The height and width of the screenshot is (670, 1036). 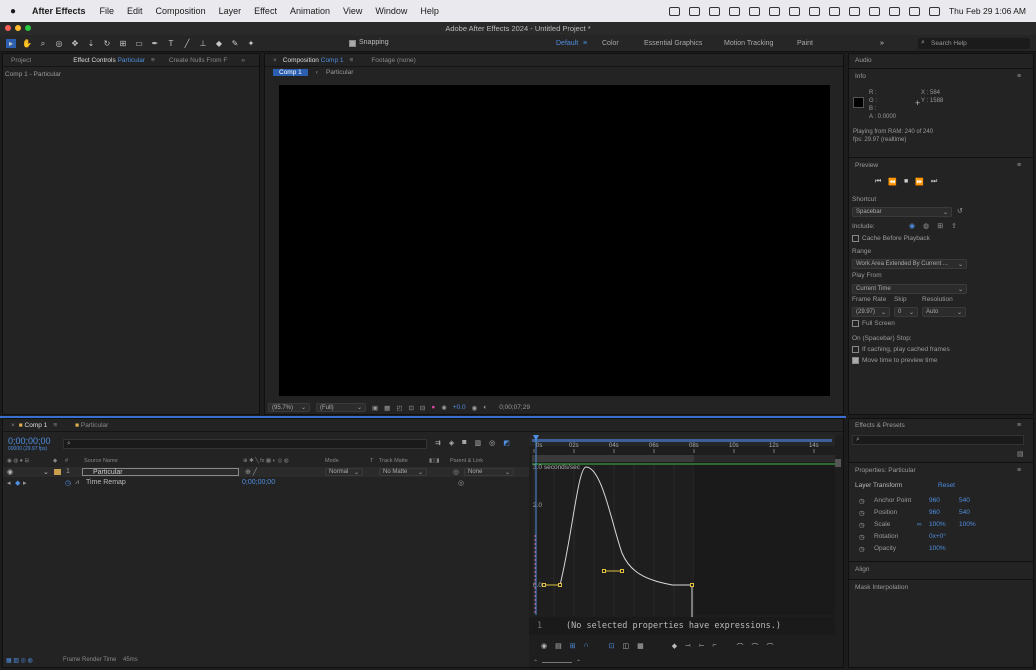 I want to click on easy-ease-out-icon: ⌒, so click(x=769, y=647).